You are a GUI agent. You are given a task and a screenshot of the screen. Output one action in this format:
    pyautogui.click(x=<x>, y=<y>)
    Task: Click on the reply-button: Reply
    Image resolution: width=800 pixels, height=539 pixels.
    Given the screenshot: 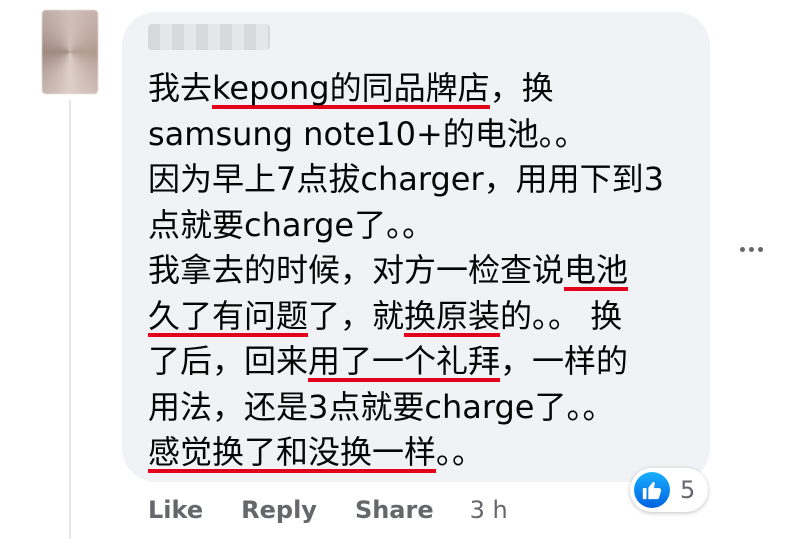 What is the action you would take?
    pyautogui.click(x=279, y=510)
    